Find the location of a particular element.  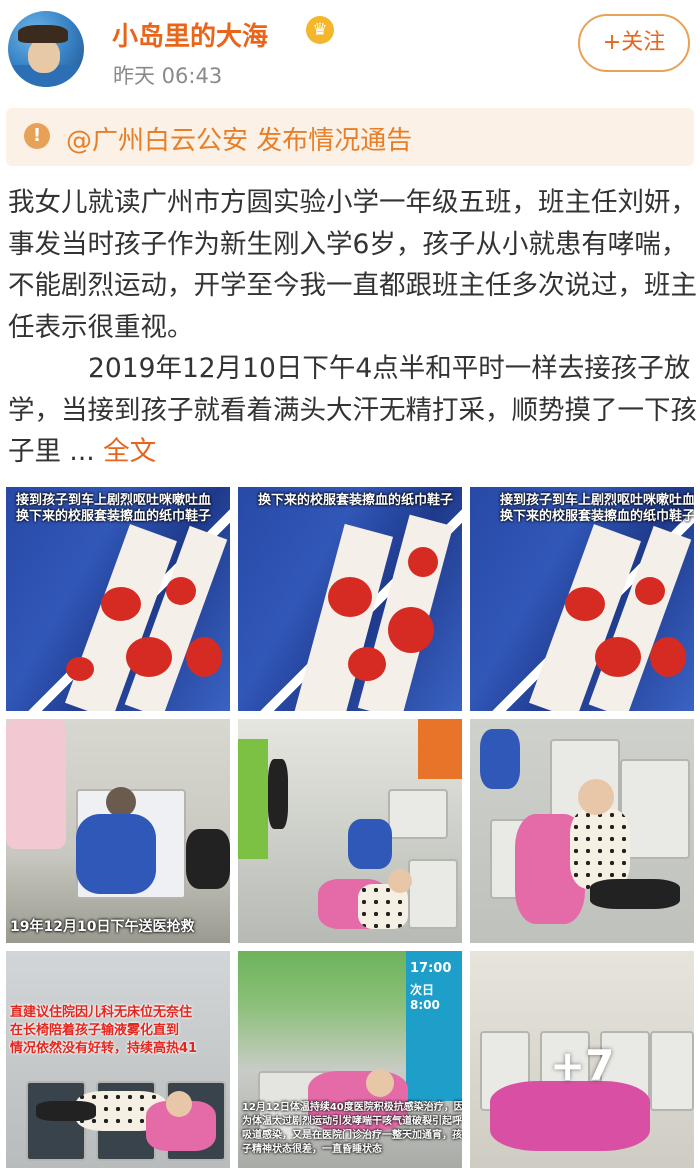

notice-text: @广州白云公安 发布情况通告 is located at coordinates (239, 138).